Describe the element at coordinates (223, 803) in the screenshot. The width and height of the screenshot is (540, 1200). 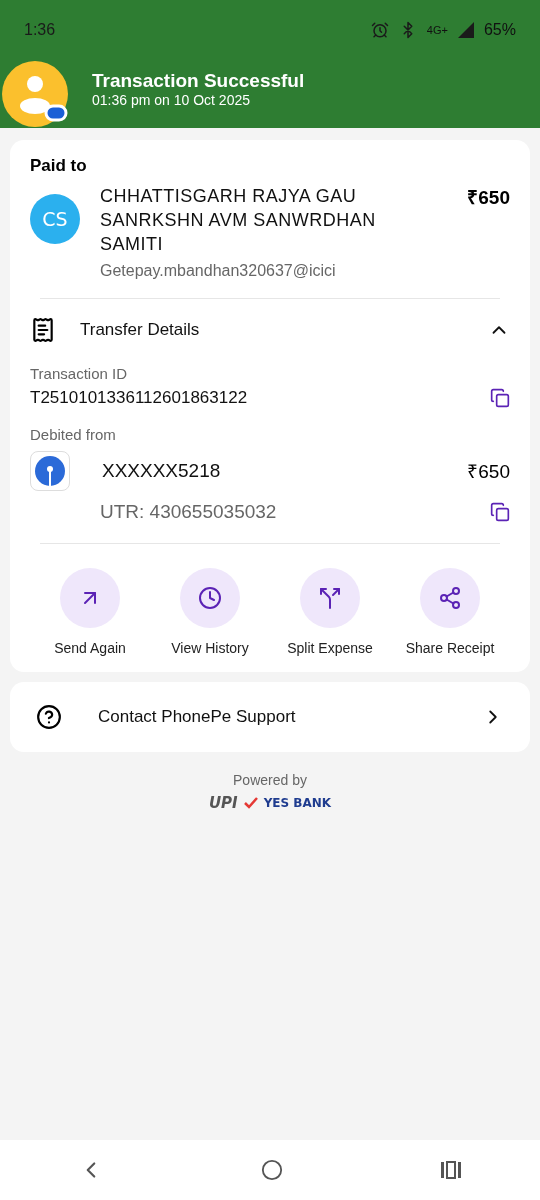
I see `upi-logo: UPI` at that location.